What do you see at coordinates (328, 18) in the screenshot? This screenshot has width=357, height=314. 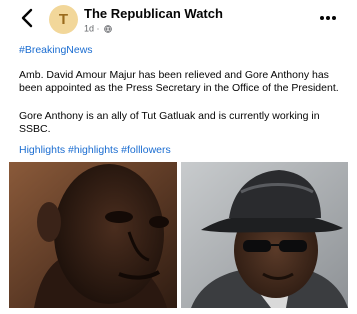 I see `more-dots-icon` at bounding box center [328, 18].